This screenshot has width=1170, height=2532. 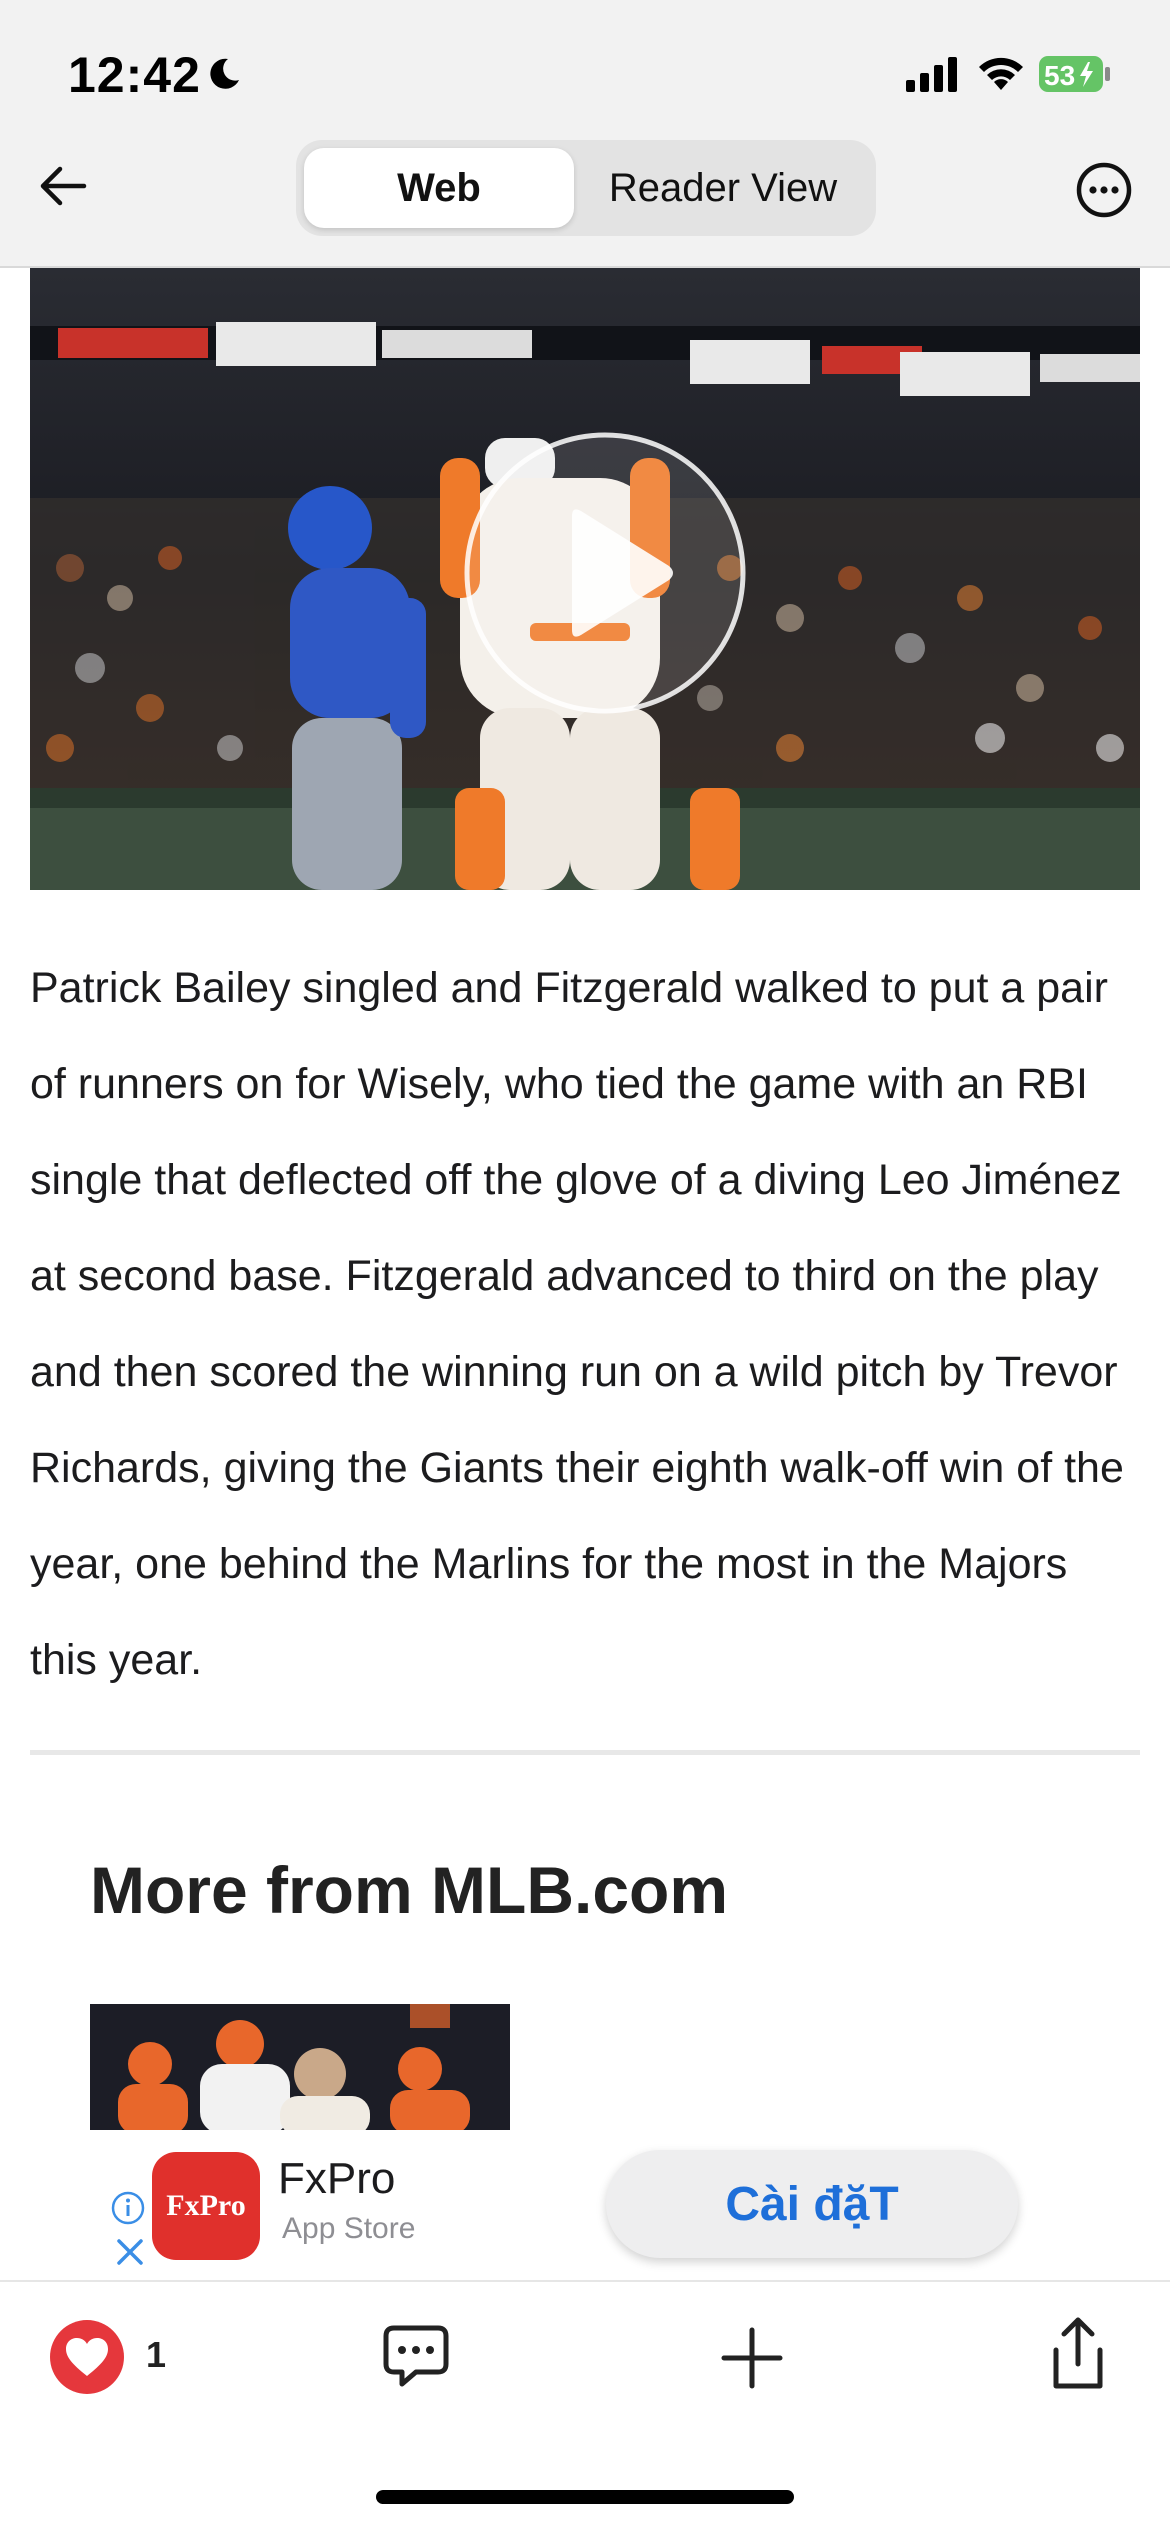 I want to click on fxpro-app-icon: FxPro, so click(x=206, y=2206).